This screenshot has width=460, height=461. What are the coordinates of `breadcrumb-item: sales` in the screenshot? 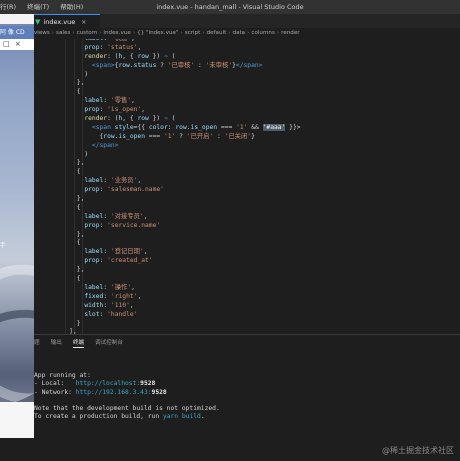 It's located at (63, 33).